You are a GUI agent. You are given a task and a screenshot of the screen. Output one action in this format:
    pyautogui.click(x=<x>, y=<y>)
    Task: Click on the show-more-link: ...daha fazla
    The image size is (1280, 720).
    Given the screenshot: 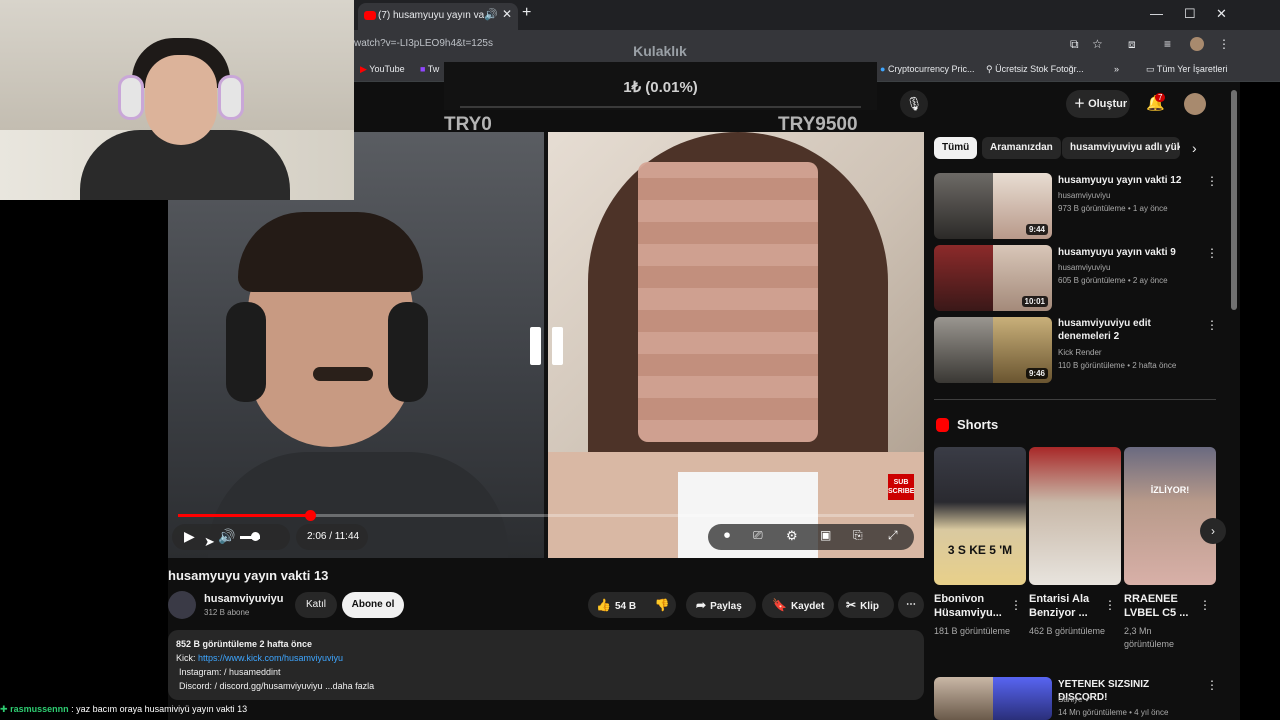 What is the action you would take?
    pyautogui.click(x=349, y=686)
    